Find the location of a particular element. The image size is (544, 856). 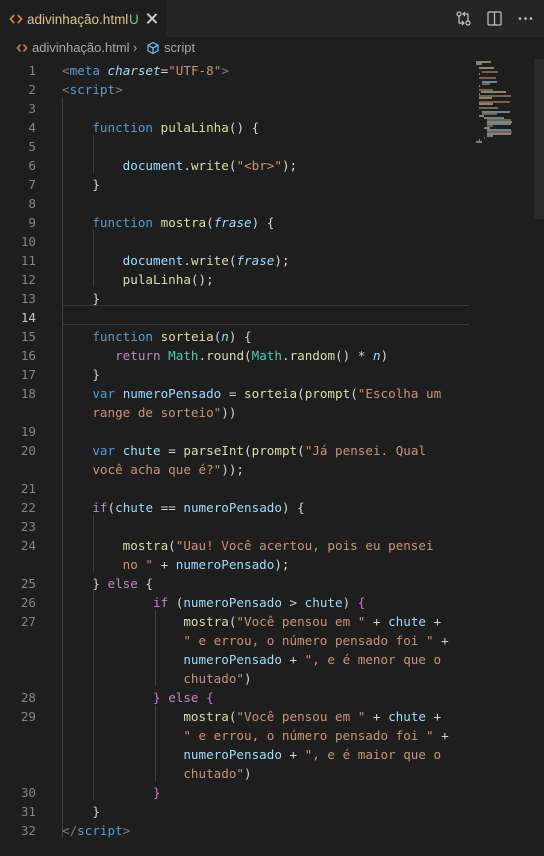

code-line: você acha que é?")); is located at coordinates (235, 469).